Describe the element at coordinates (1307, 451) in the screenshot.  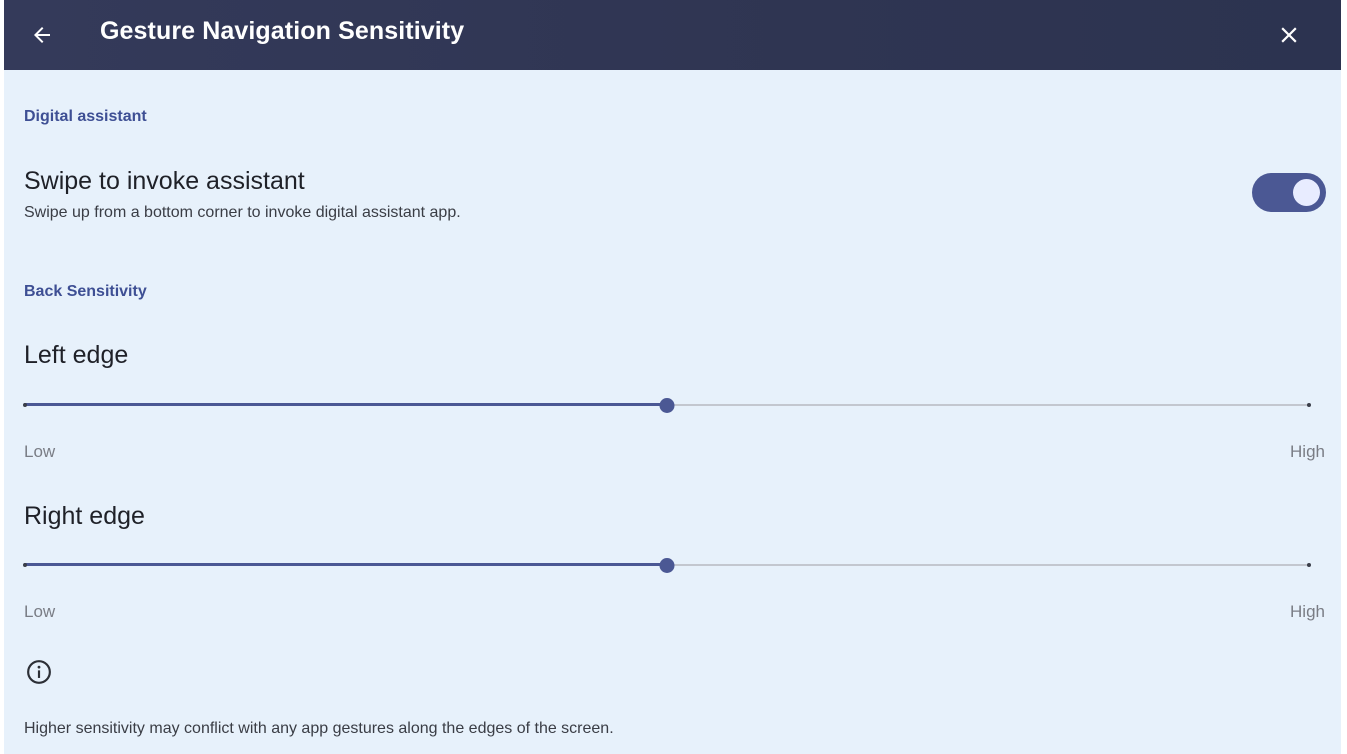
I see `left-edge-high-label: High` at that location.